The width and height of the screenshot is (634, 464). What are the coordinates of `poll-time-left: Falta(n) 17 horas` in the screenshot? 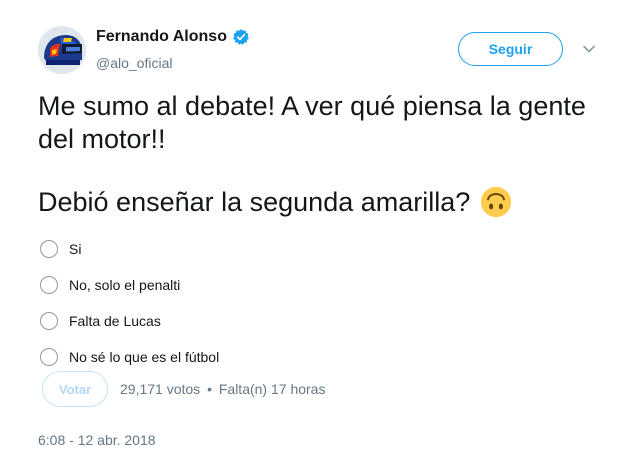 It's located at (272, 389).